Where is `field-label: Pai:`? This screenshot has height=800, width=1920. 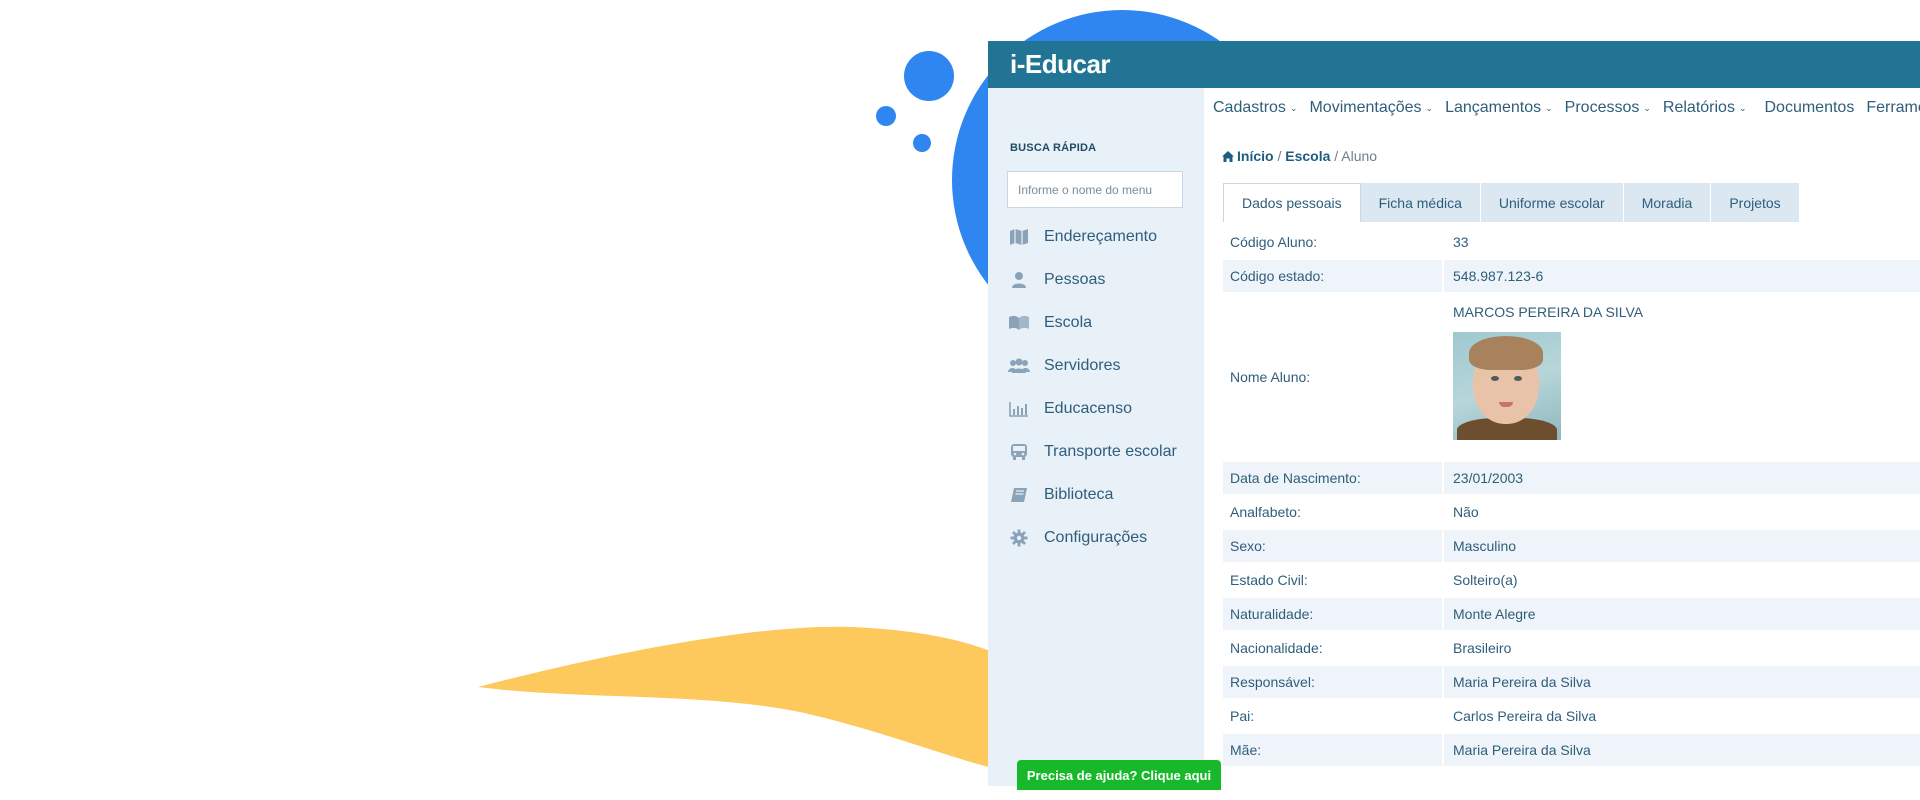 field-label: Pai: is located at coordinates (1333, 716).